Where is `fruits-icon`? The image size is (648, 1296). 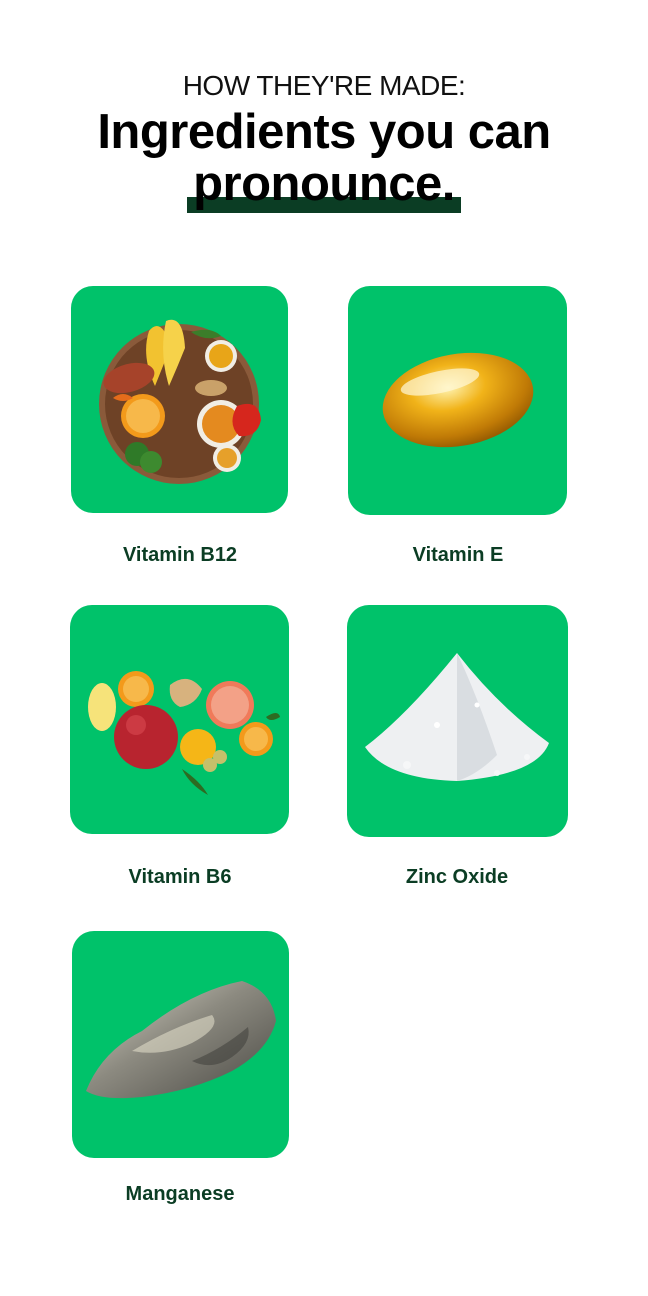 fruits-icon is located at coordinates (184, 733).